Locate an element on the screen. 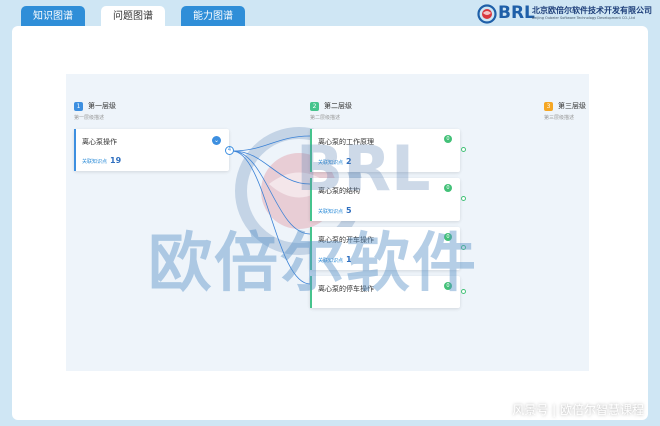 This screenshot has height=426, width=660. child-node-meta: 关联知识点 1 is located at coordinates (335, 259).